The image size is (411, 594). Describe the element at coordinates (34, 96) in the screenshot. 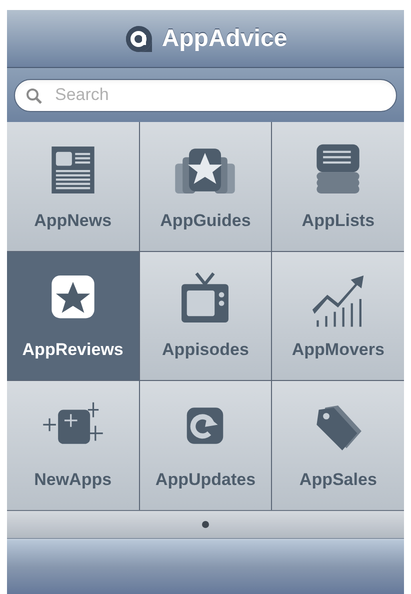

I see `search-icon` at that location.